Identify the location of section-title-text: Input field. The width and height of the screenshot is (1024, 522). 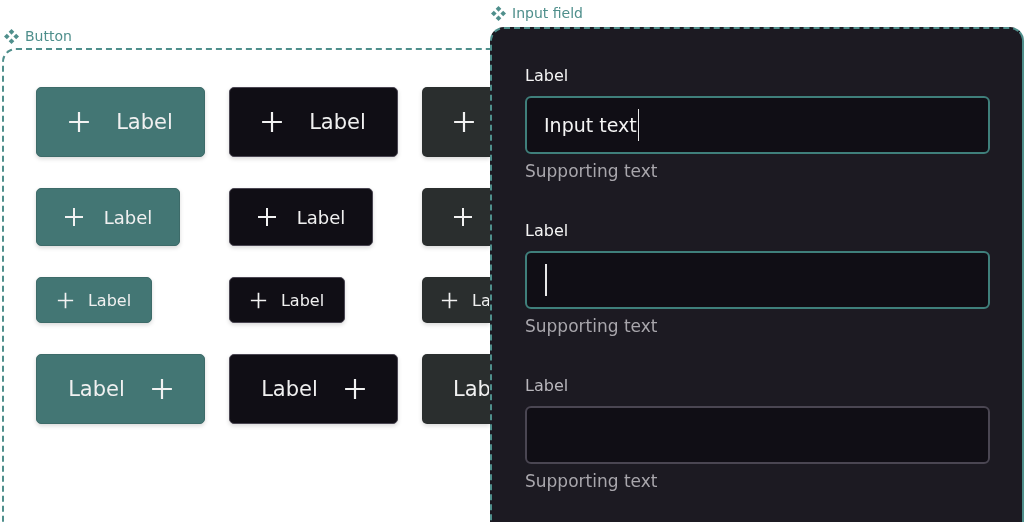
(547, 13).